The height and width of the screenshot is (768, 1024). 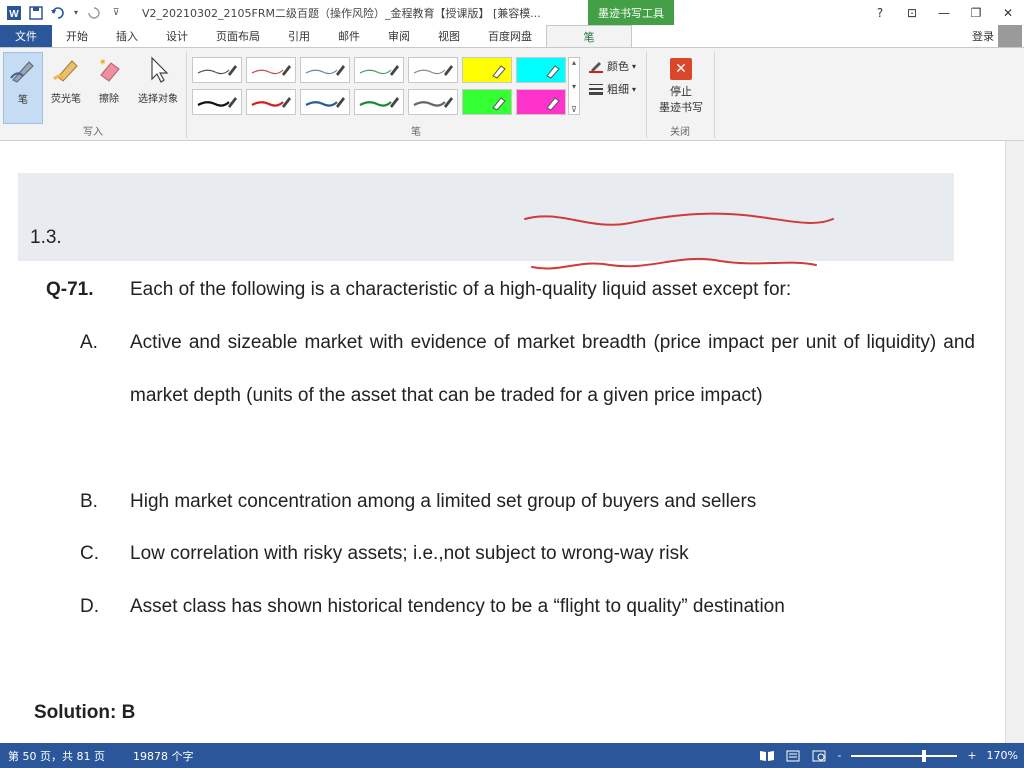 I want to click on tab-home: 开始, so click(x=77, y=36).